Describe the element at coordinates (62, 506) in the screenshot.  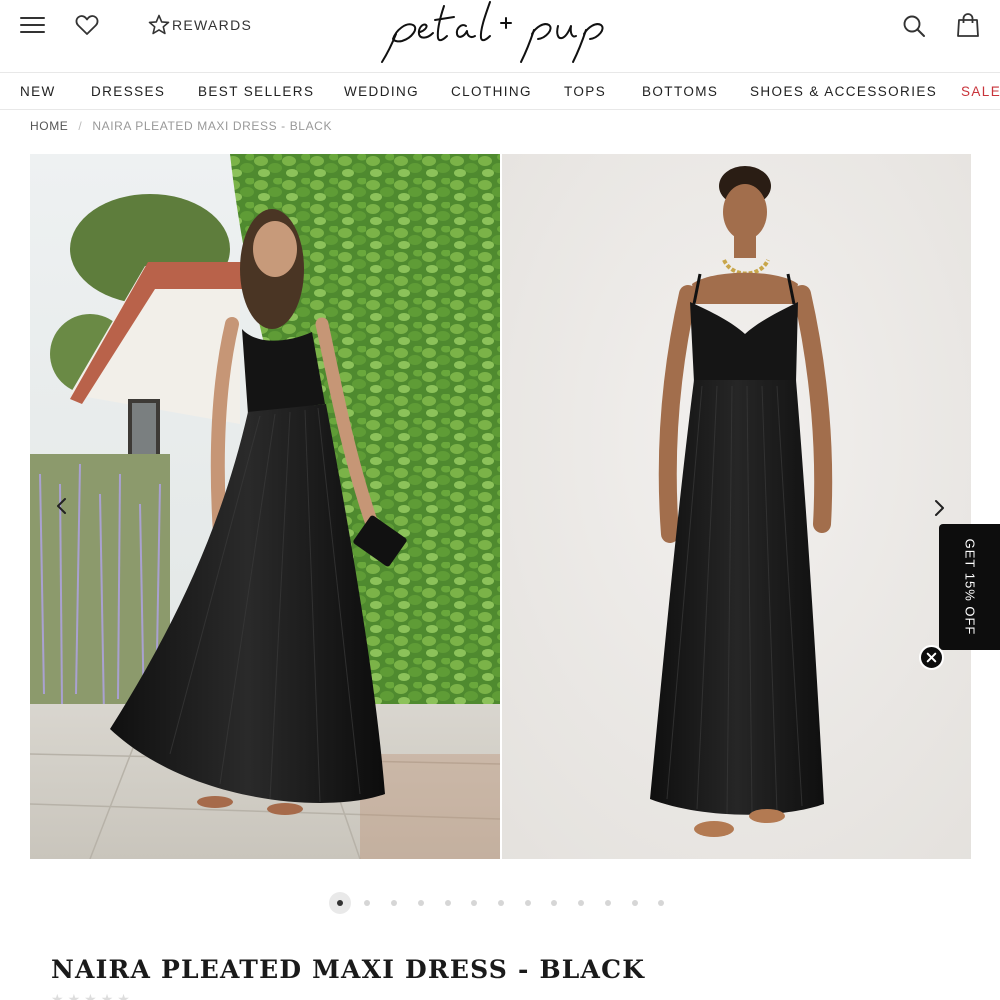
I see `chevron-left-icon` at that location.